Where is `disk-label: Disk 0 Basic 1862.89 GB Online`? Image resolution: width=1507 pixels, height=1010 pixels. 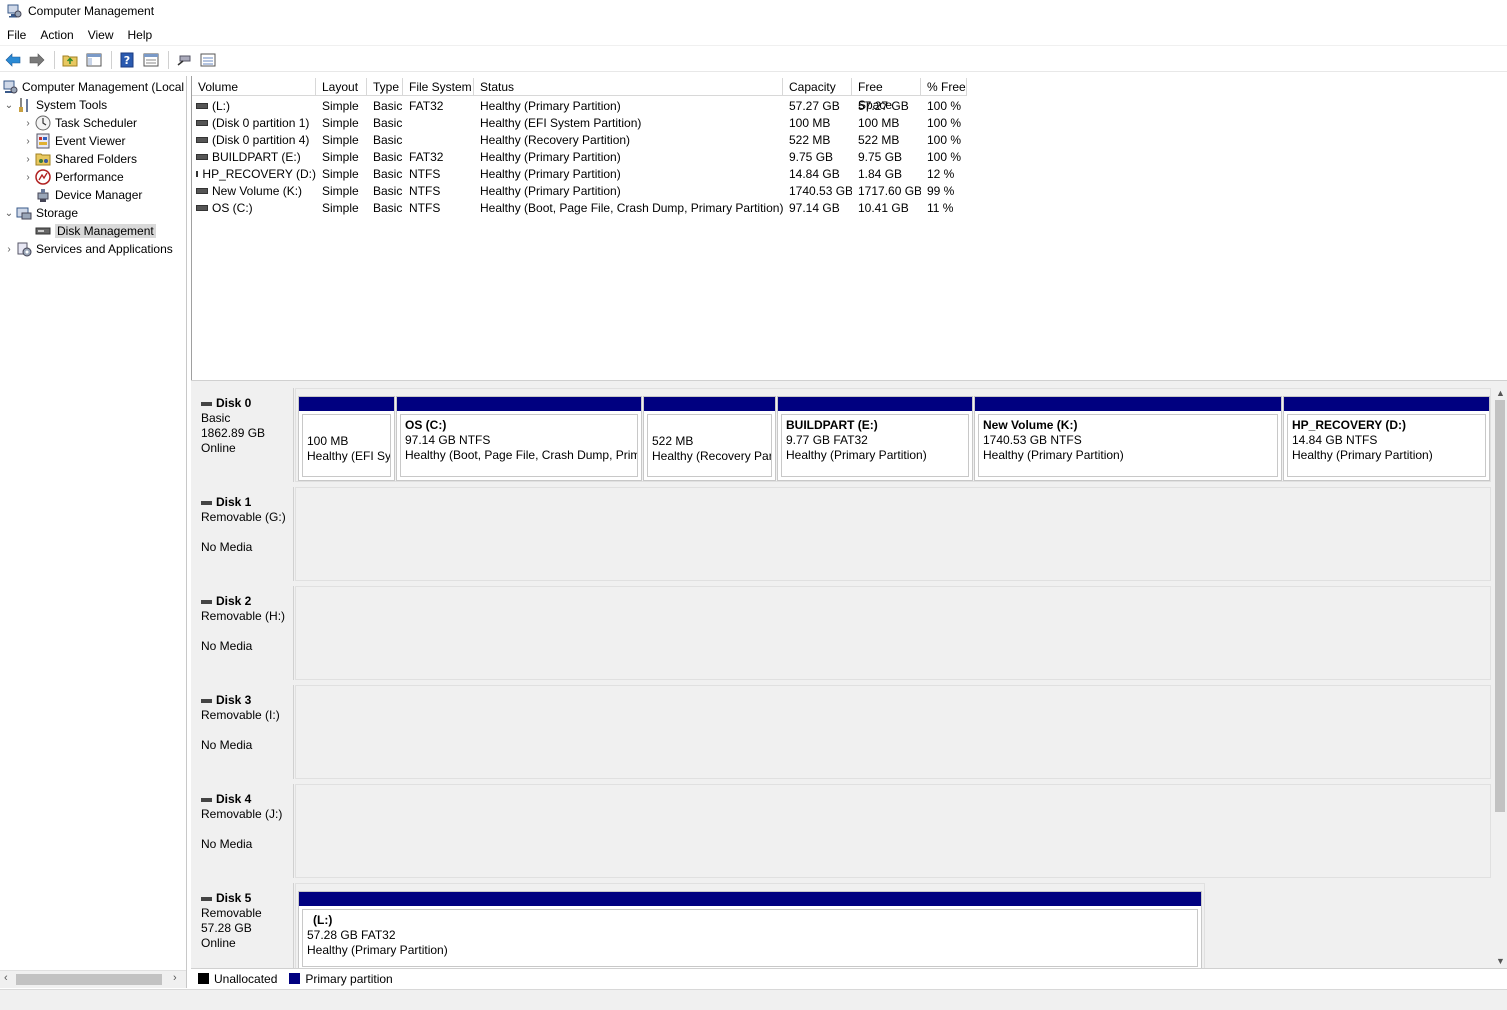
disk-label: Disk 0 Basic 1862.89 GB Online is located at coordinates (243, 435).